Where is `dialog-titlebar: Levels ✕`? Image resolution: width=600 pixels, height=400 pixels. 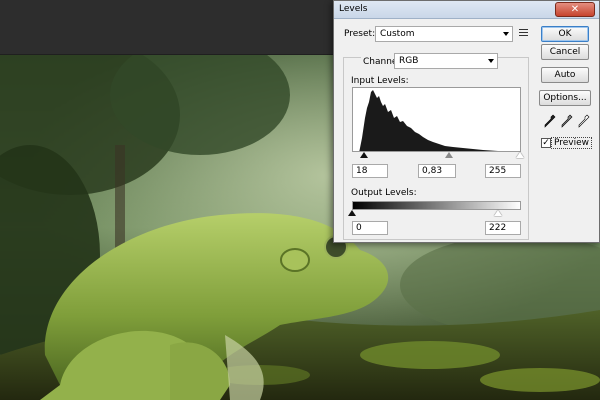
dialog-titlebar: Levels ✕ is located at coordinates (466, 10).